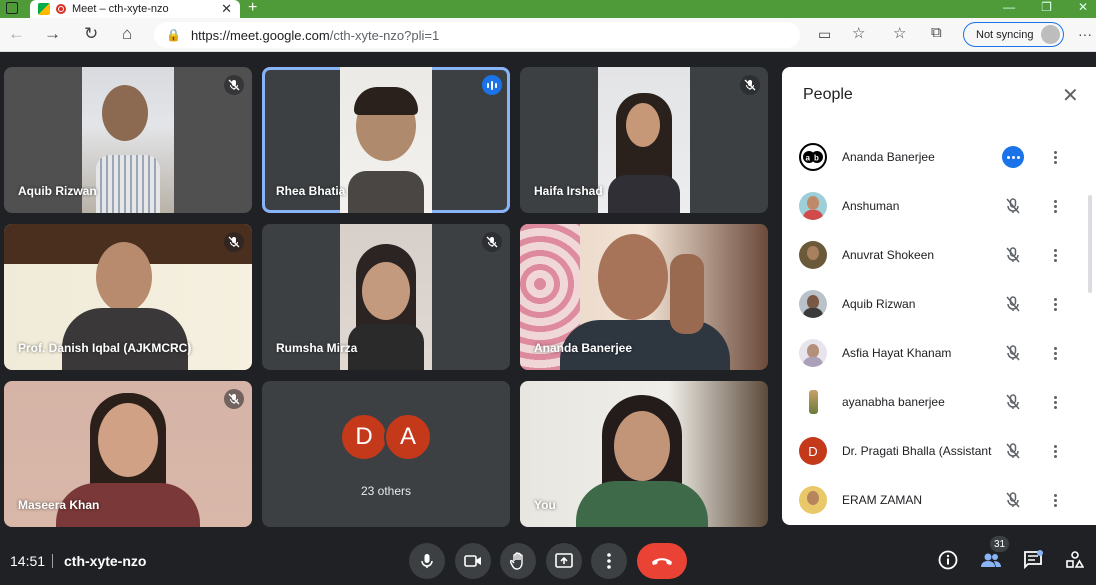 This screenshot has width=1096, height=585. Describe the element at coordinates (948, 560) in the screenshot. I see `meeting-details-icon` at that location.